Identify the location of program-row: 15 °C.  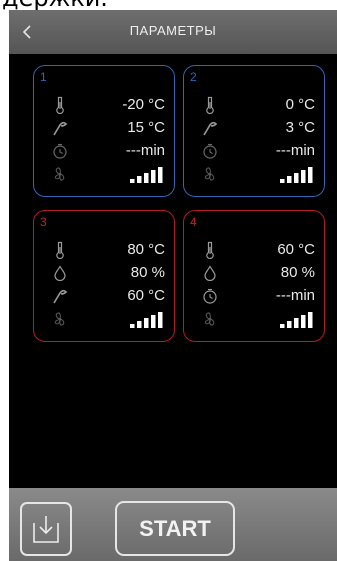
(104, 128).